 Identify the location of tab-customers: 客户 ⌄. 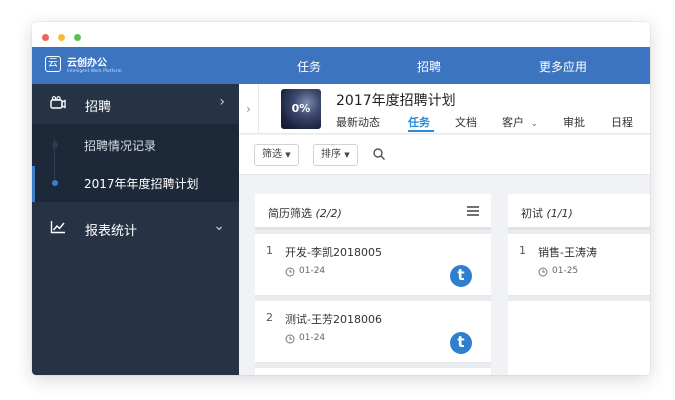
(520, 122).